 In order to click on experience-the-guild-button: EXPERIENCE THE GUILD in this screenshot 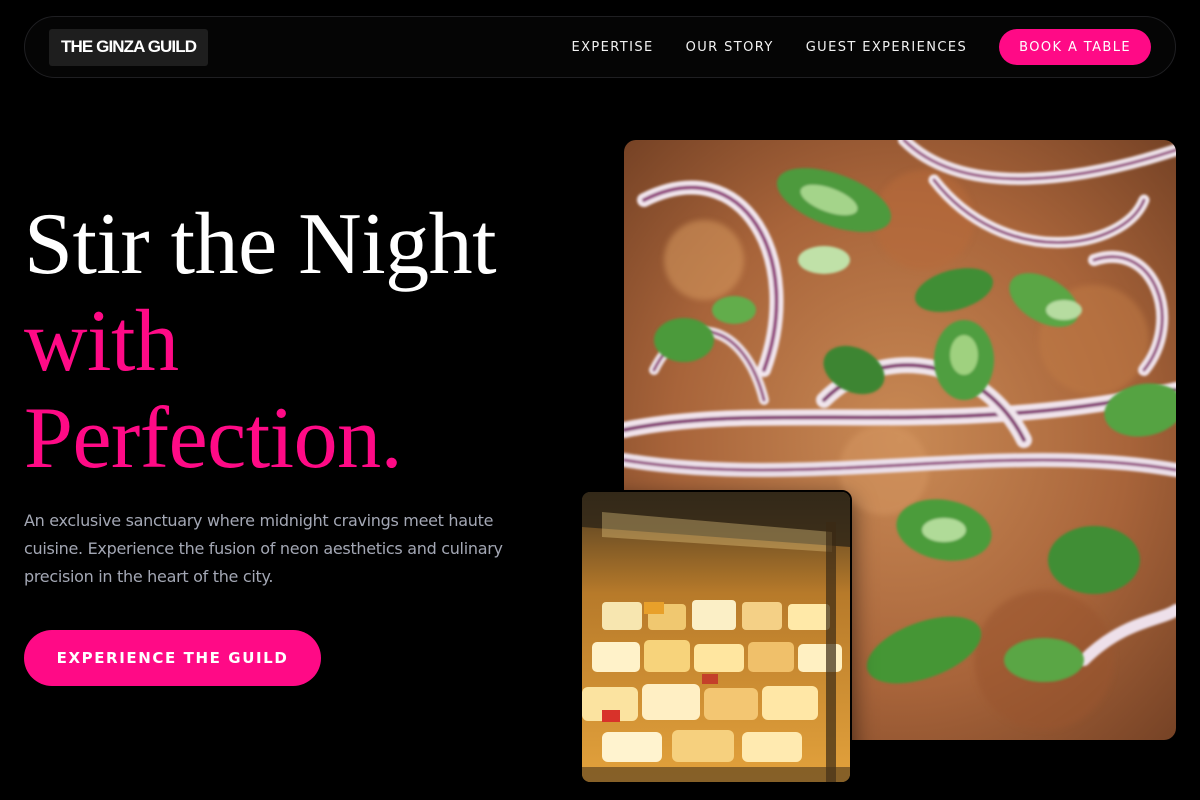, I will do `click(172, 658)`.